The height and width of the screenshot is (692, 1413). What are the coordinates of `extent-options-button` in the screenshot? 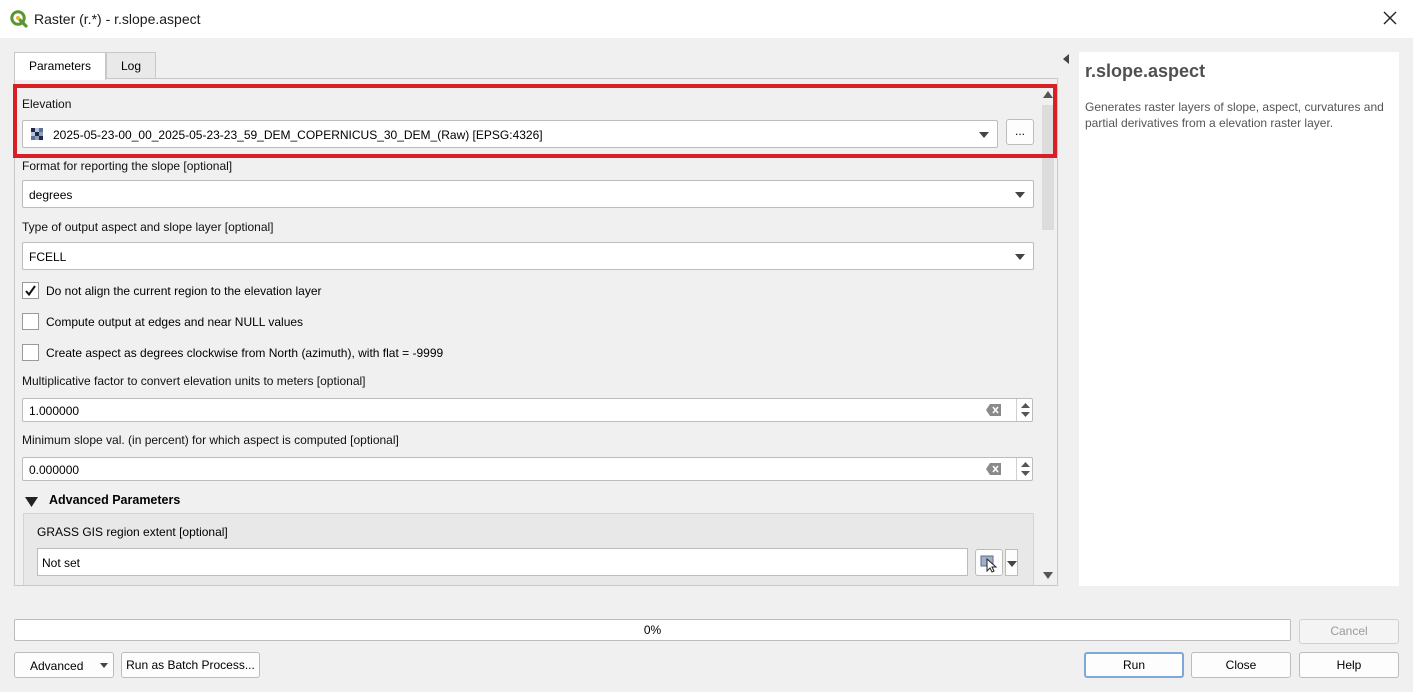 It's located at (1011, 562).